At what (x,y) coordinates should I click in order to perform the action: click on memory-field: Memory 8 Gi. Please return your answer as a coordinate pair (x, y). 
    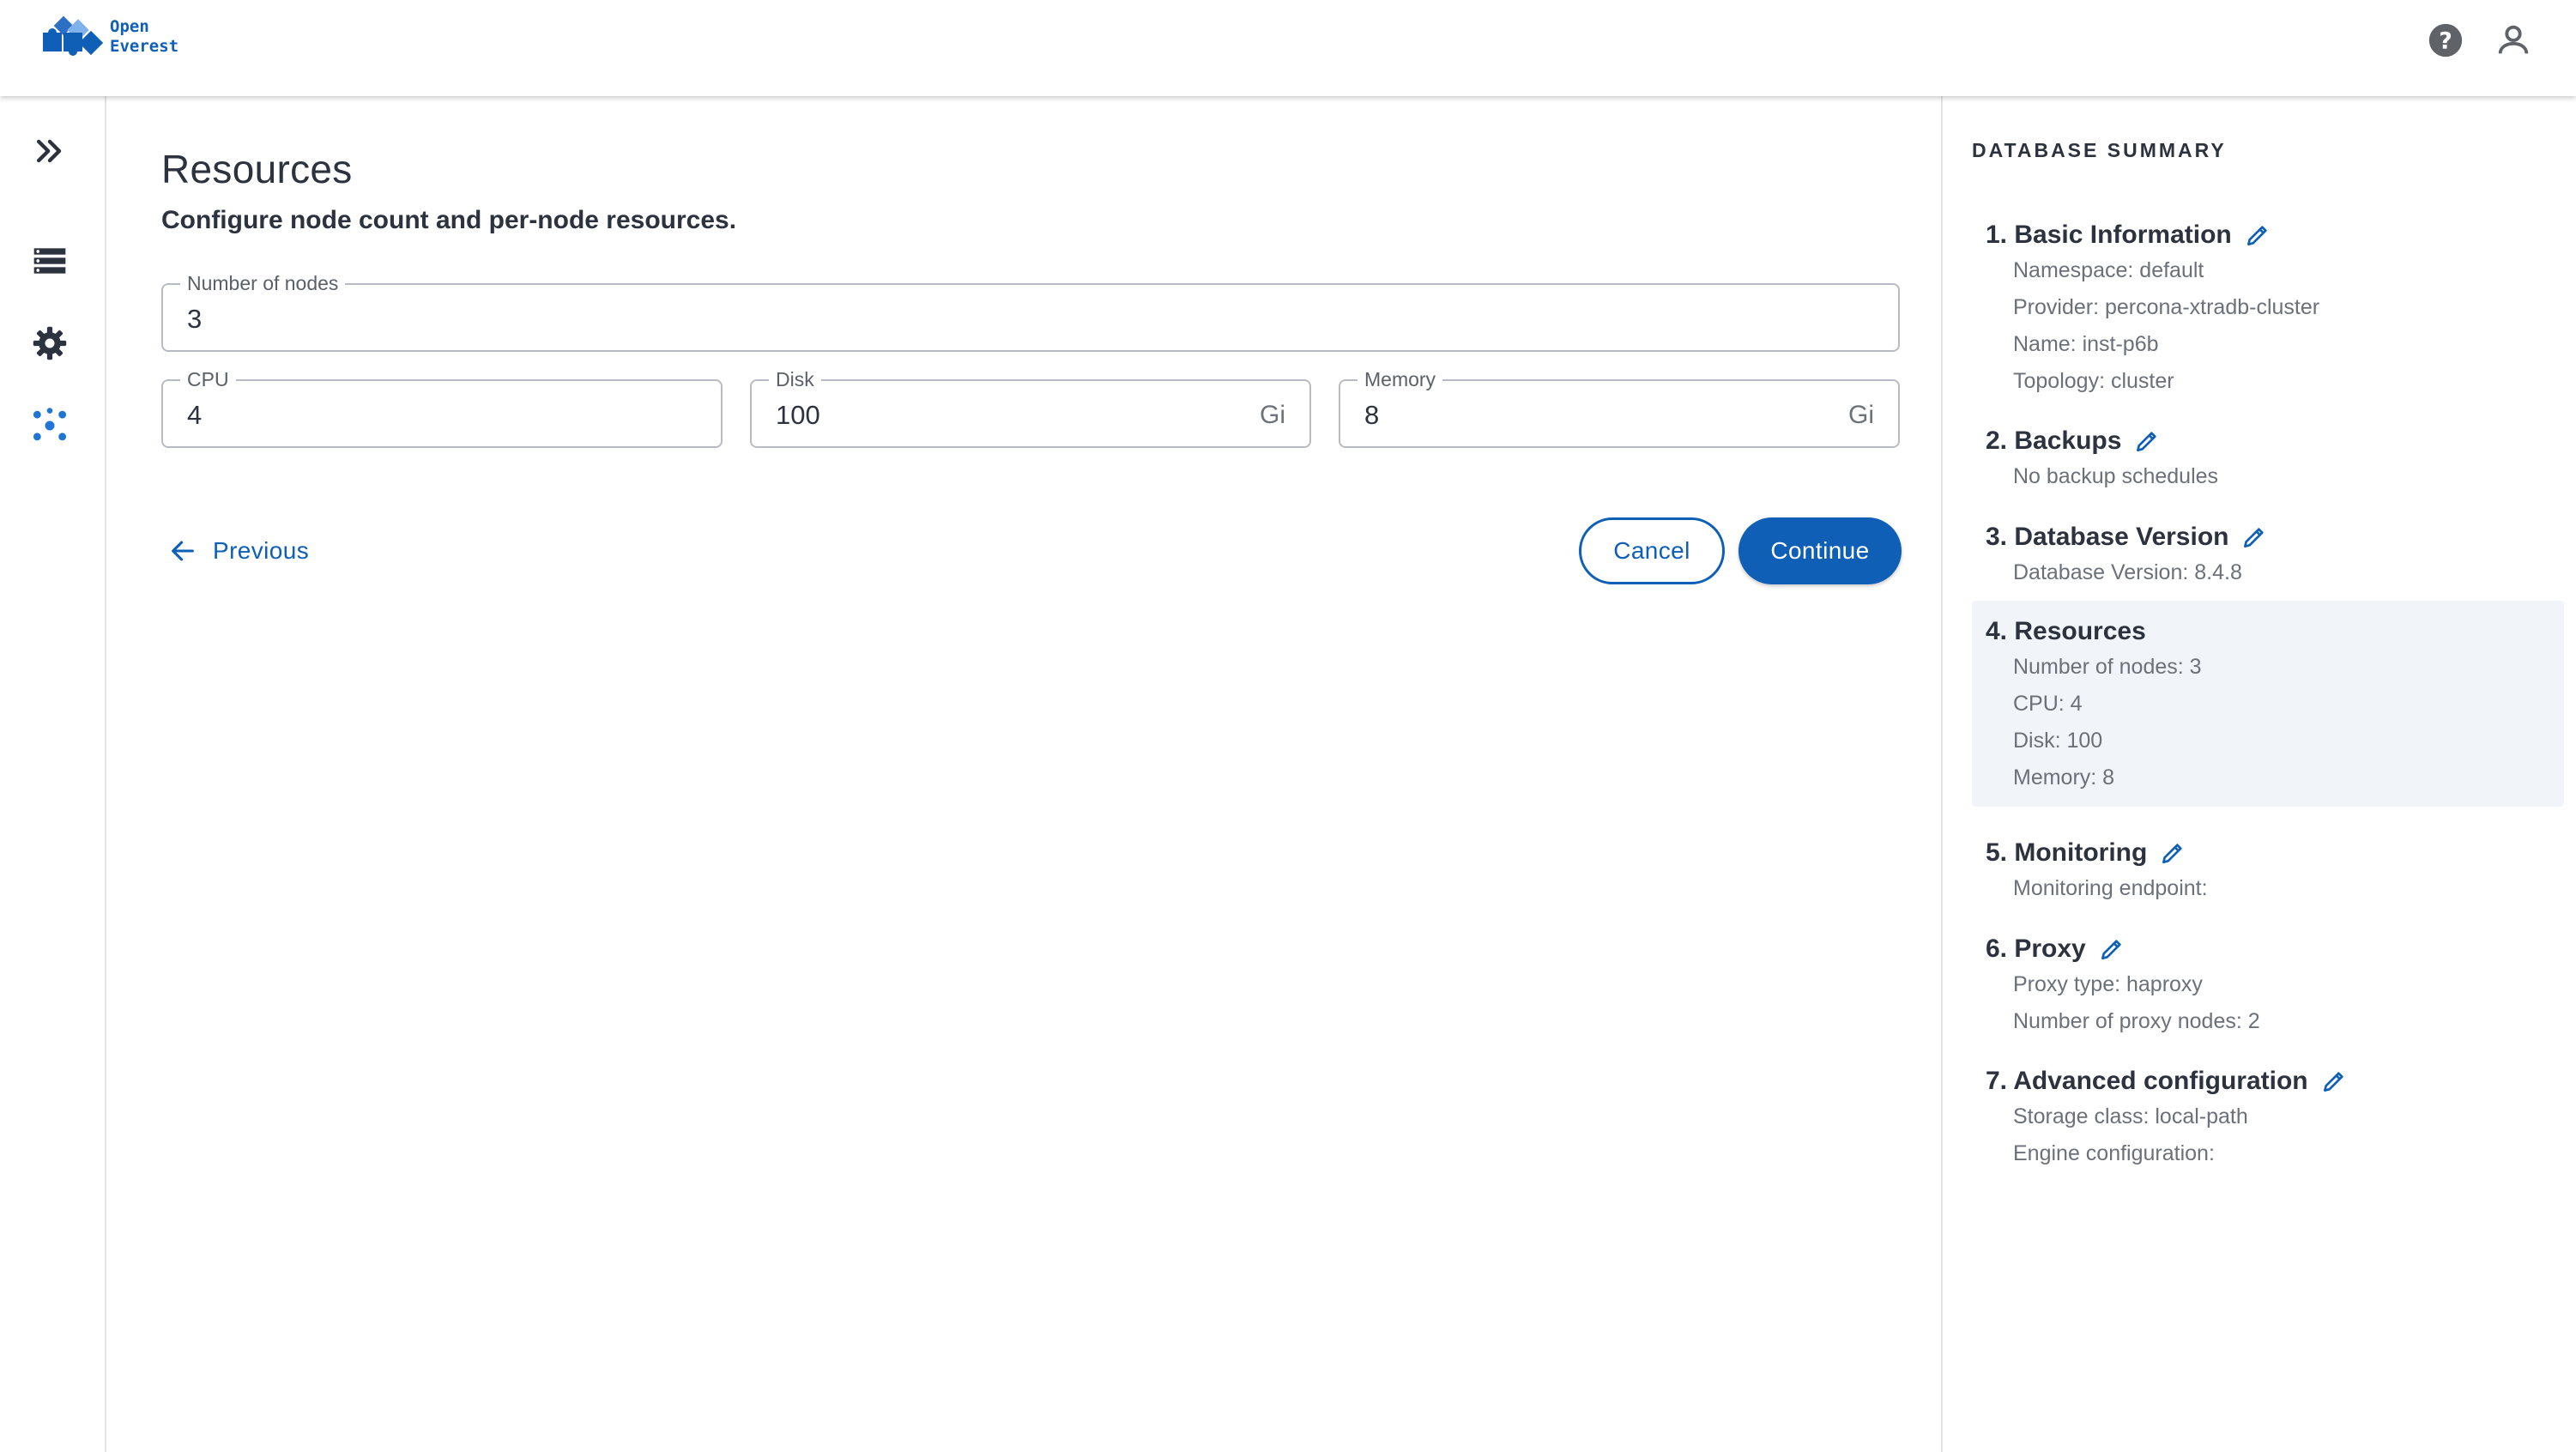
    Looking at the image, I should click on (1619, 407).